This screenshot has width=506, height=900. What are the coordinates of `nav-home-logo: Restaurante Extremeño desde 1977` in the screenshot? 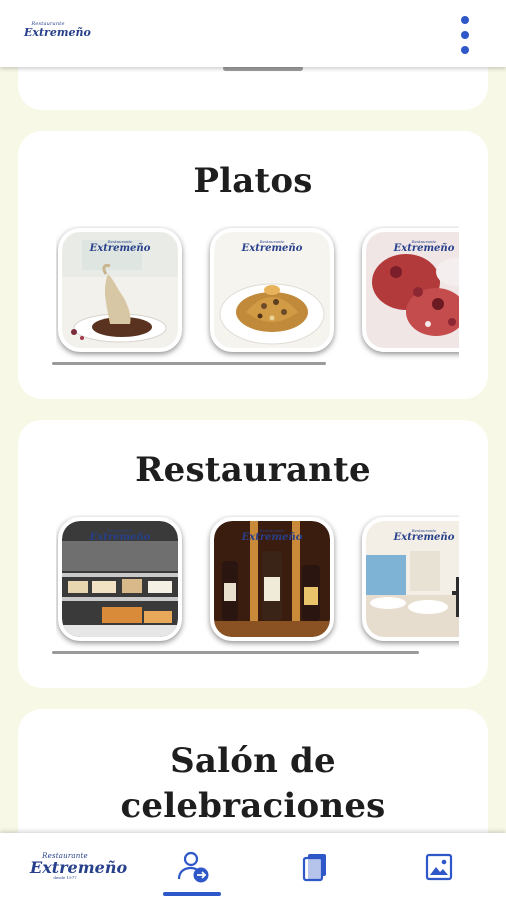 It's located at (74, 866).